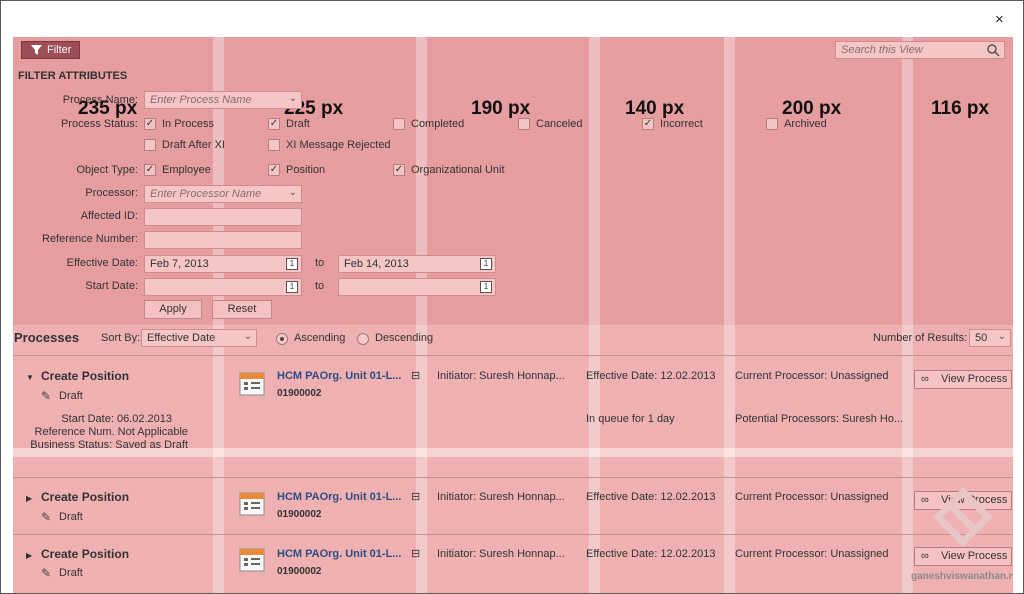 The image size is (1024, 594). Describe the element at coordinates (925, 379) in the screenshot. I see `glasses-icon: ∞` at that location.